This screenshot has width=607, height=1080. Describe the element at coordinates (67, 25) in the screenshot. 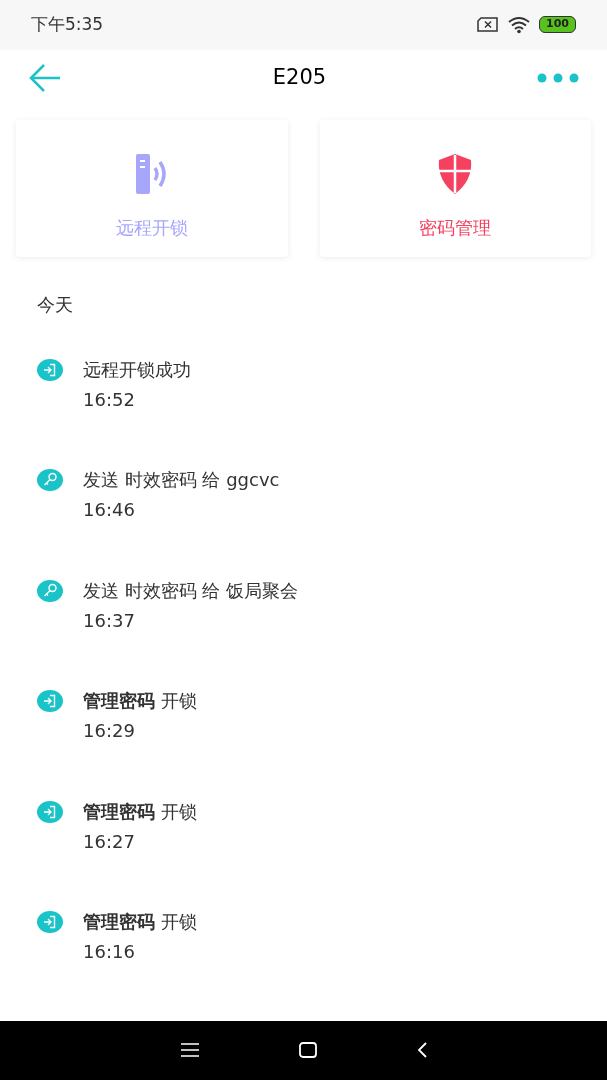

I see `status-time: 下午5:35` at that location.